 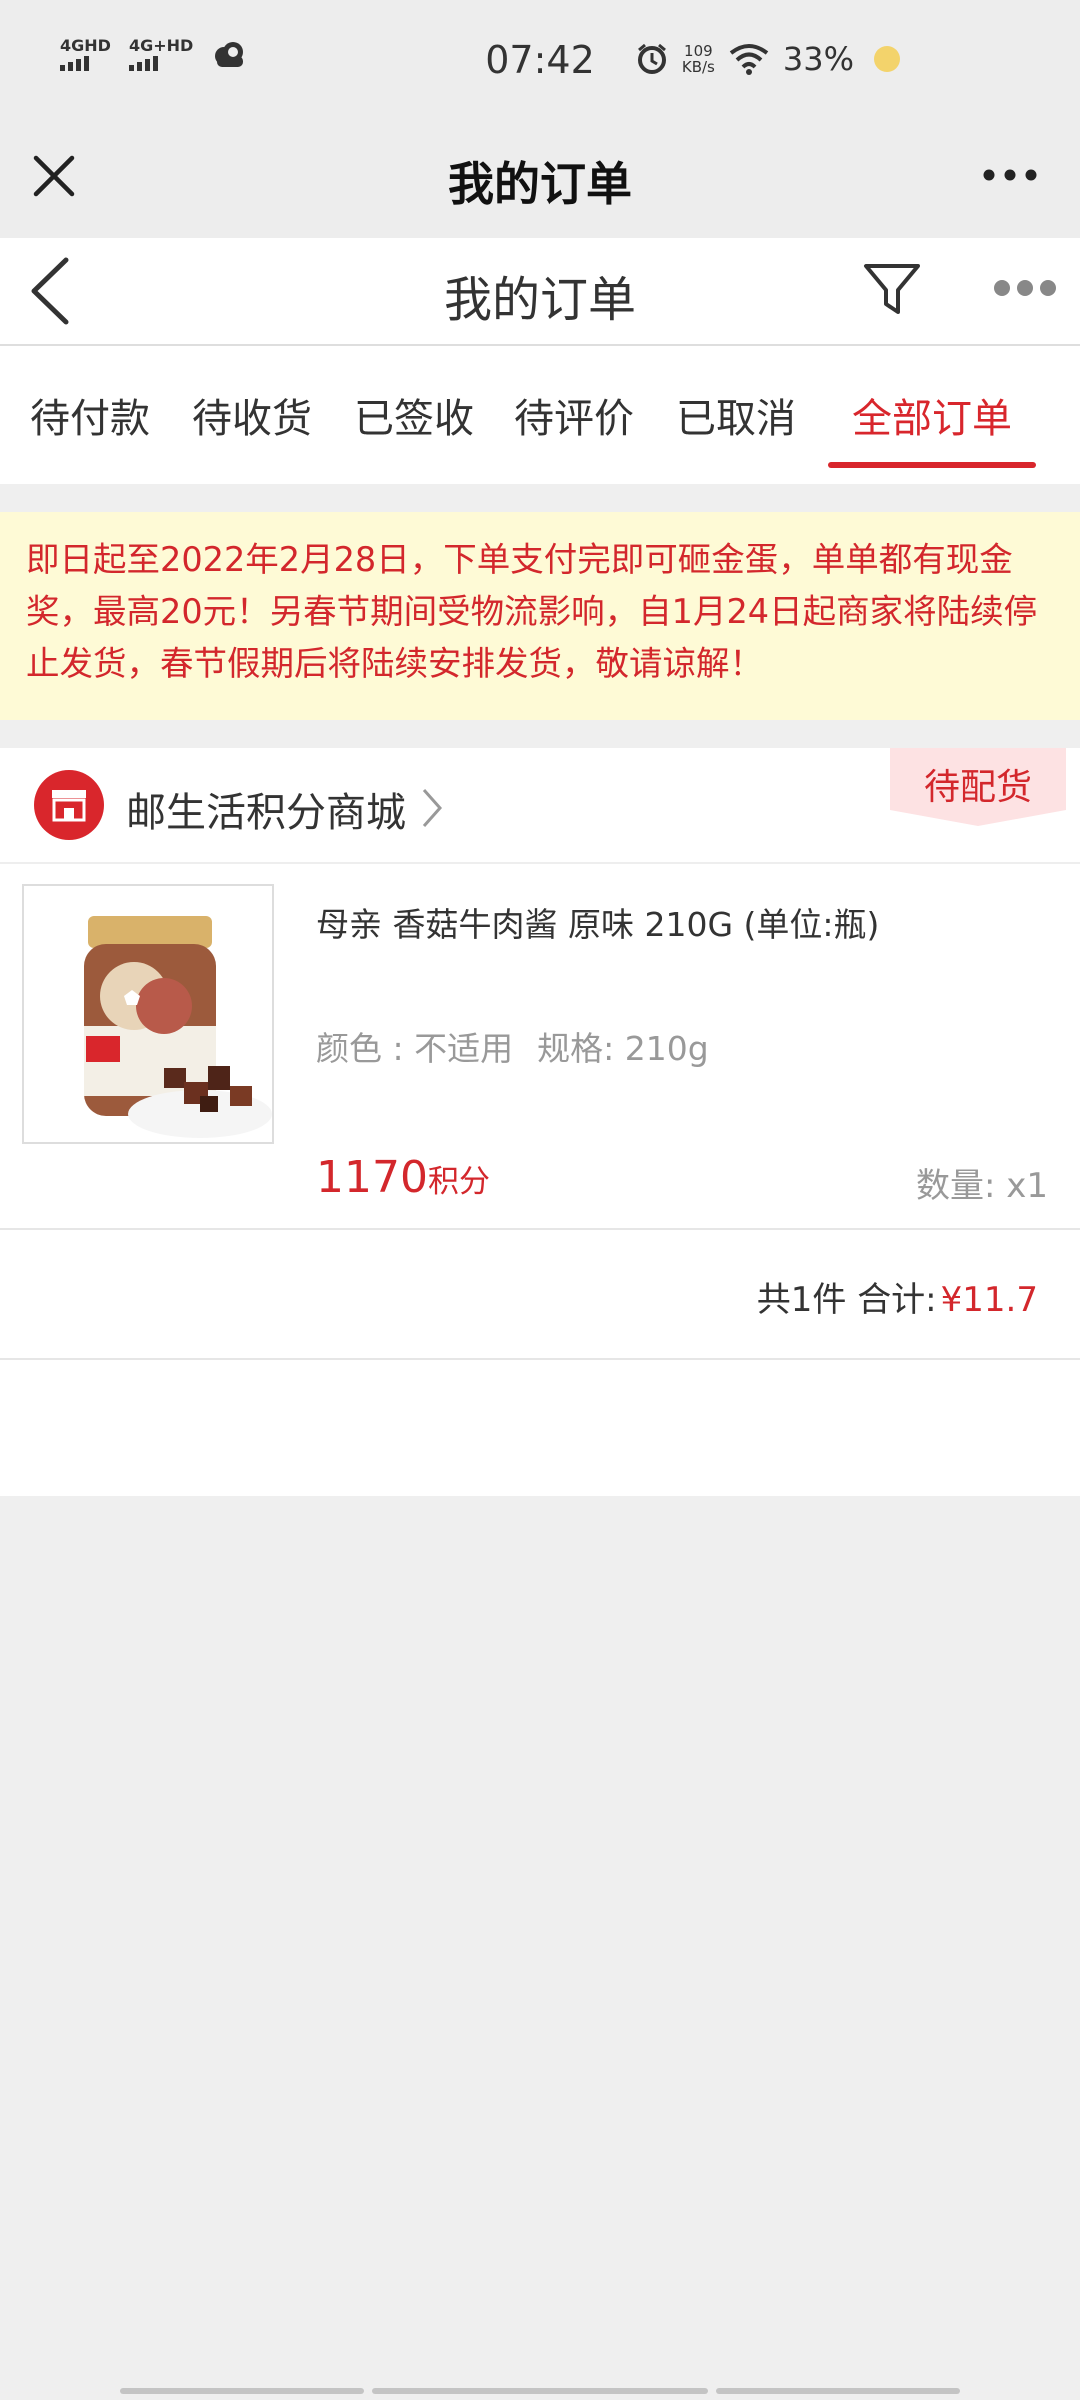 What do you see at coordinates (838, 2391) in the screenshot?
I see `nav-indicator-right` at bounding box center [838, 2391].